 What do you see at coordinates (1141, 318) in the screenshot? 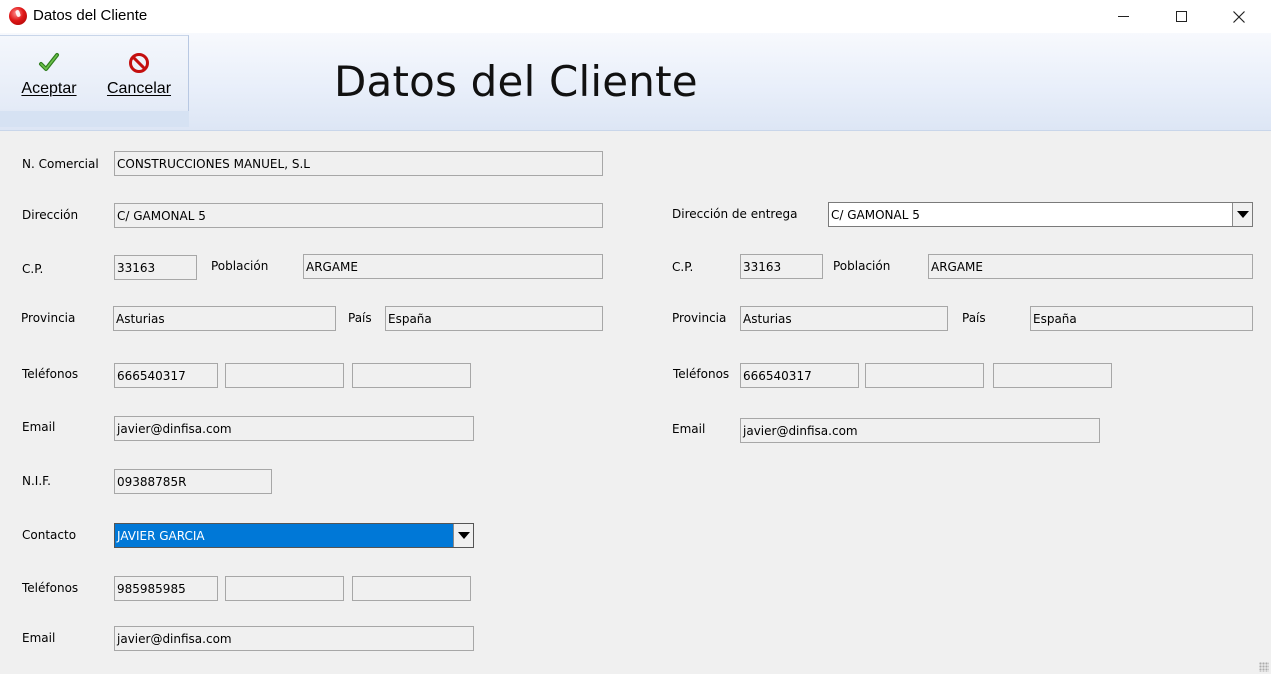
I see `delivery-country-field: España` at bounding box center [1141, 318].